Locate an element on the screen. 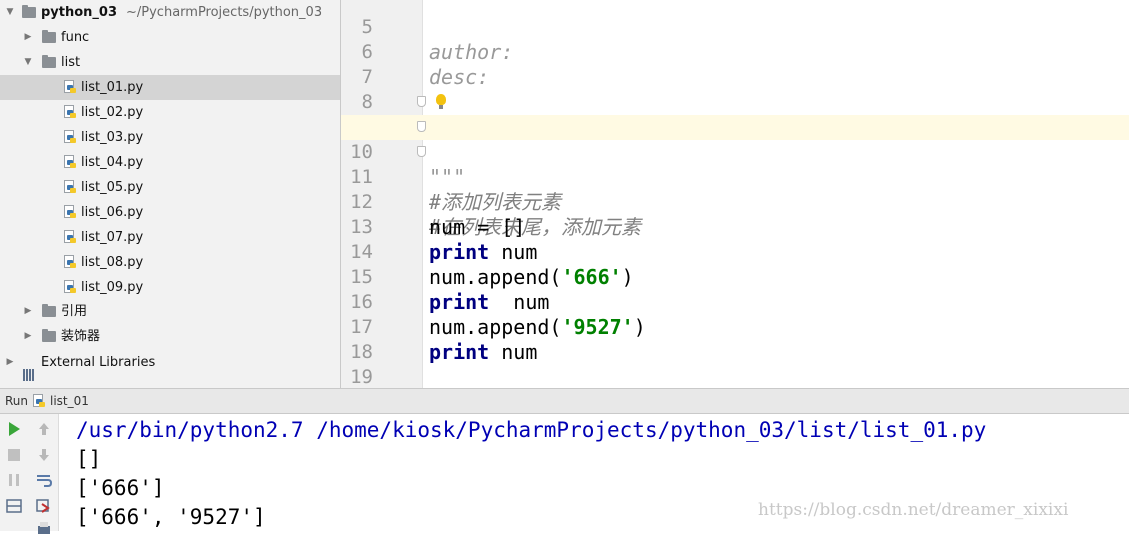 This screenshot has width=1129, height=537. tree-item-label: list is located at coordinates (71, 62).